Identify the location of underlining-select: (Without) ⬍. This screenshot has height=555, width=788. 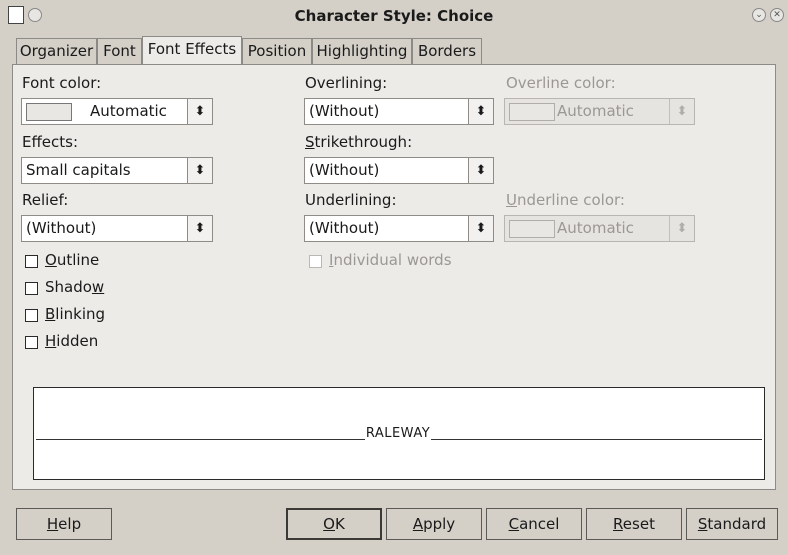
(399, 228).